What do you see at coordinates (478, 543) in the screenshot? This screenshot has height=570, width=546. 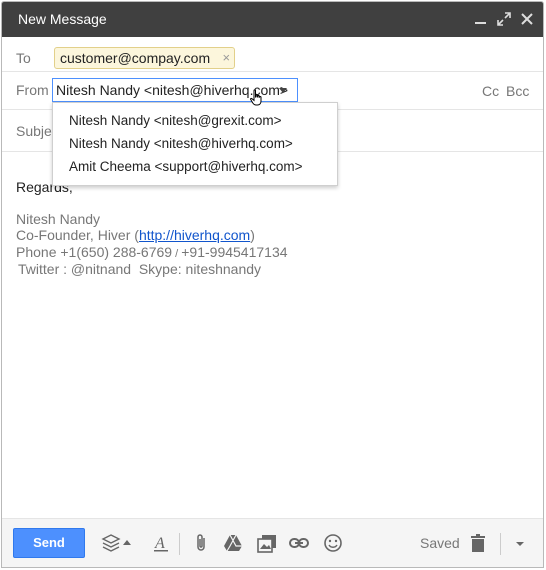 I see `trash-icon` at bounding box center [478, 543].